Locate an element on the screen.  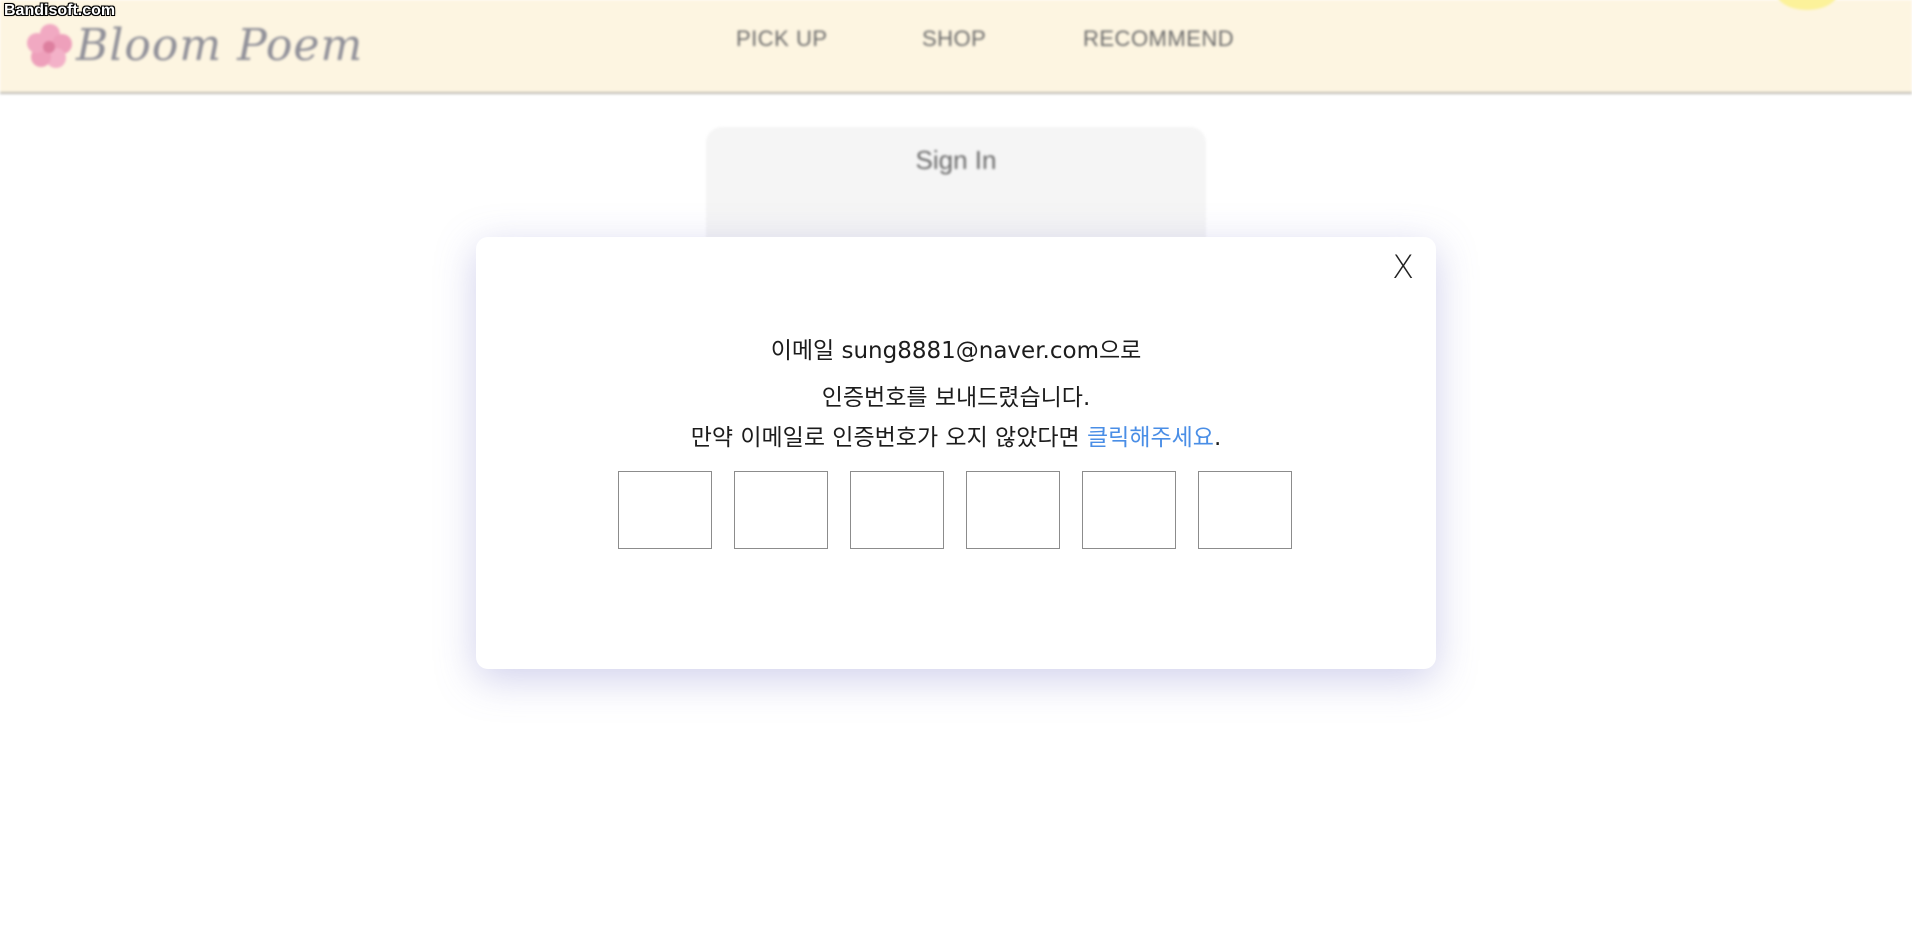
main-nav: PICK UP SHOP RECOMMEND is located at coordinates (956, 41).